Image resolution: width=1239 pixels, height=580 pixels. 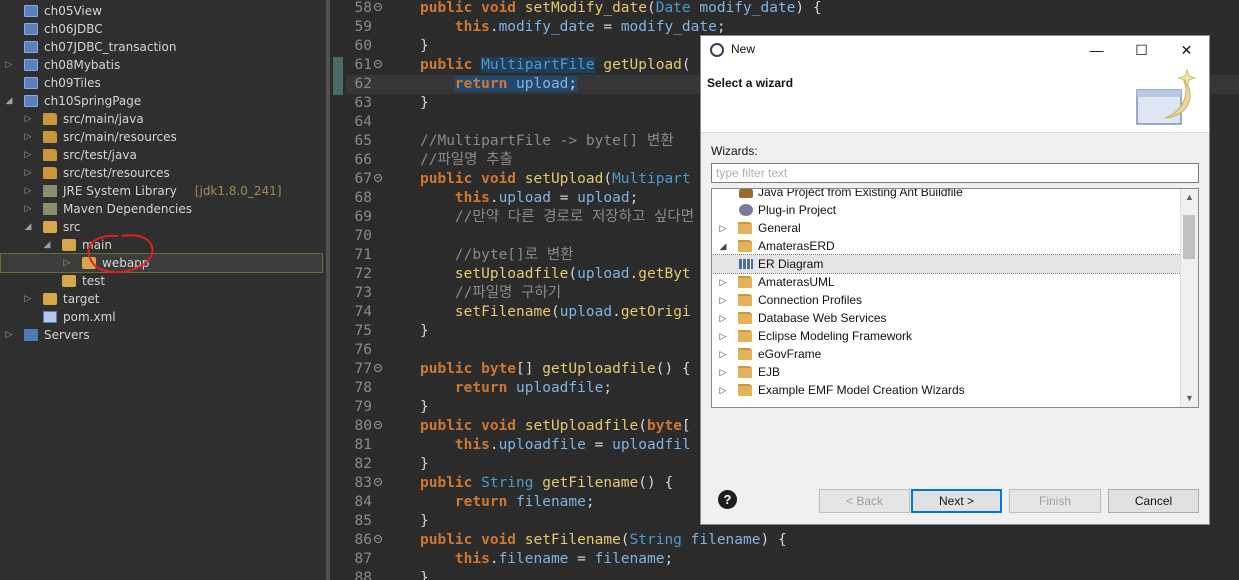 I want to click on help-icon: ?, so click(x=727, y=499).